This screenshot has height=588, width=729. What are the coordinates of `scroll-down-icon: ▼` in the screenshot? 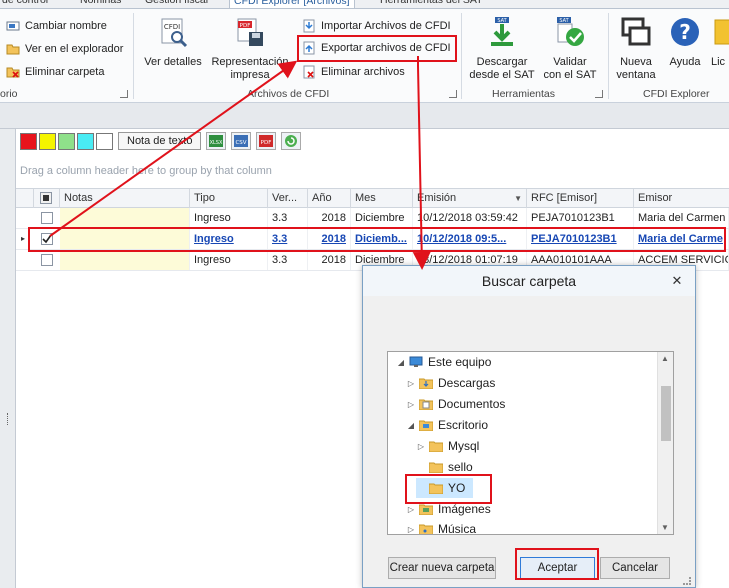 It's located at (665, 527).